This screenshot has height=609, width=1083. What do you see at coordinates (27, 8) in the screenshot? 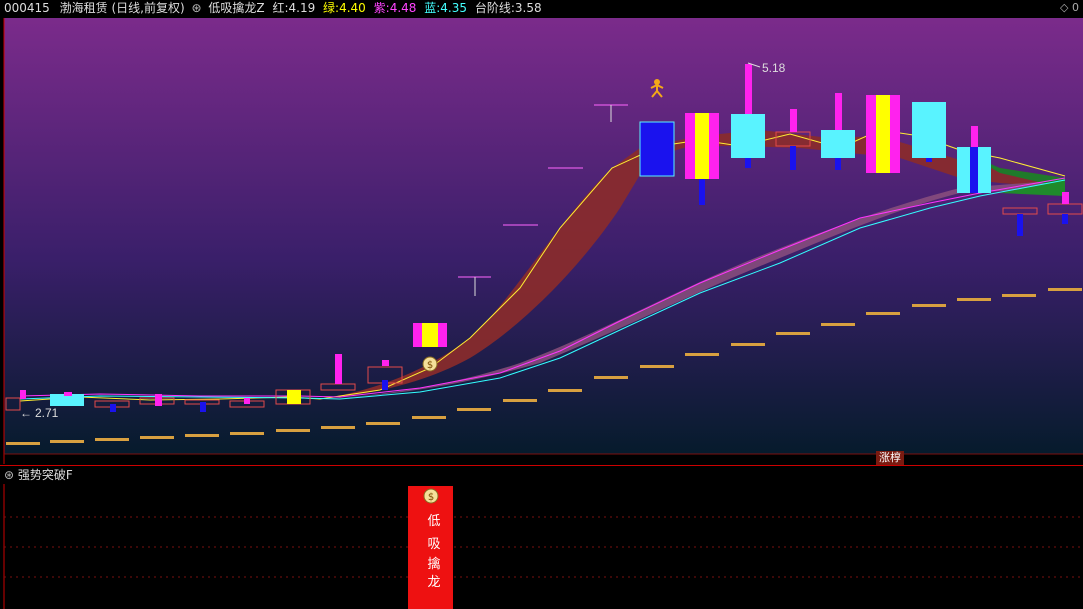
I see `stock-code: 000415` at bounding box center [27, 8].